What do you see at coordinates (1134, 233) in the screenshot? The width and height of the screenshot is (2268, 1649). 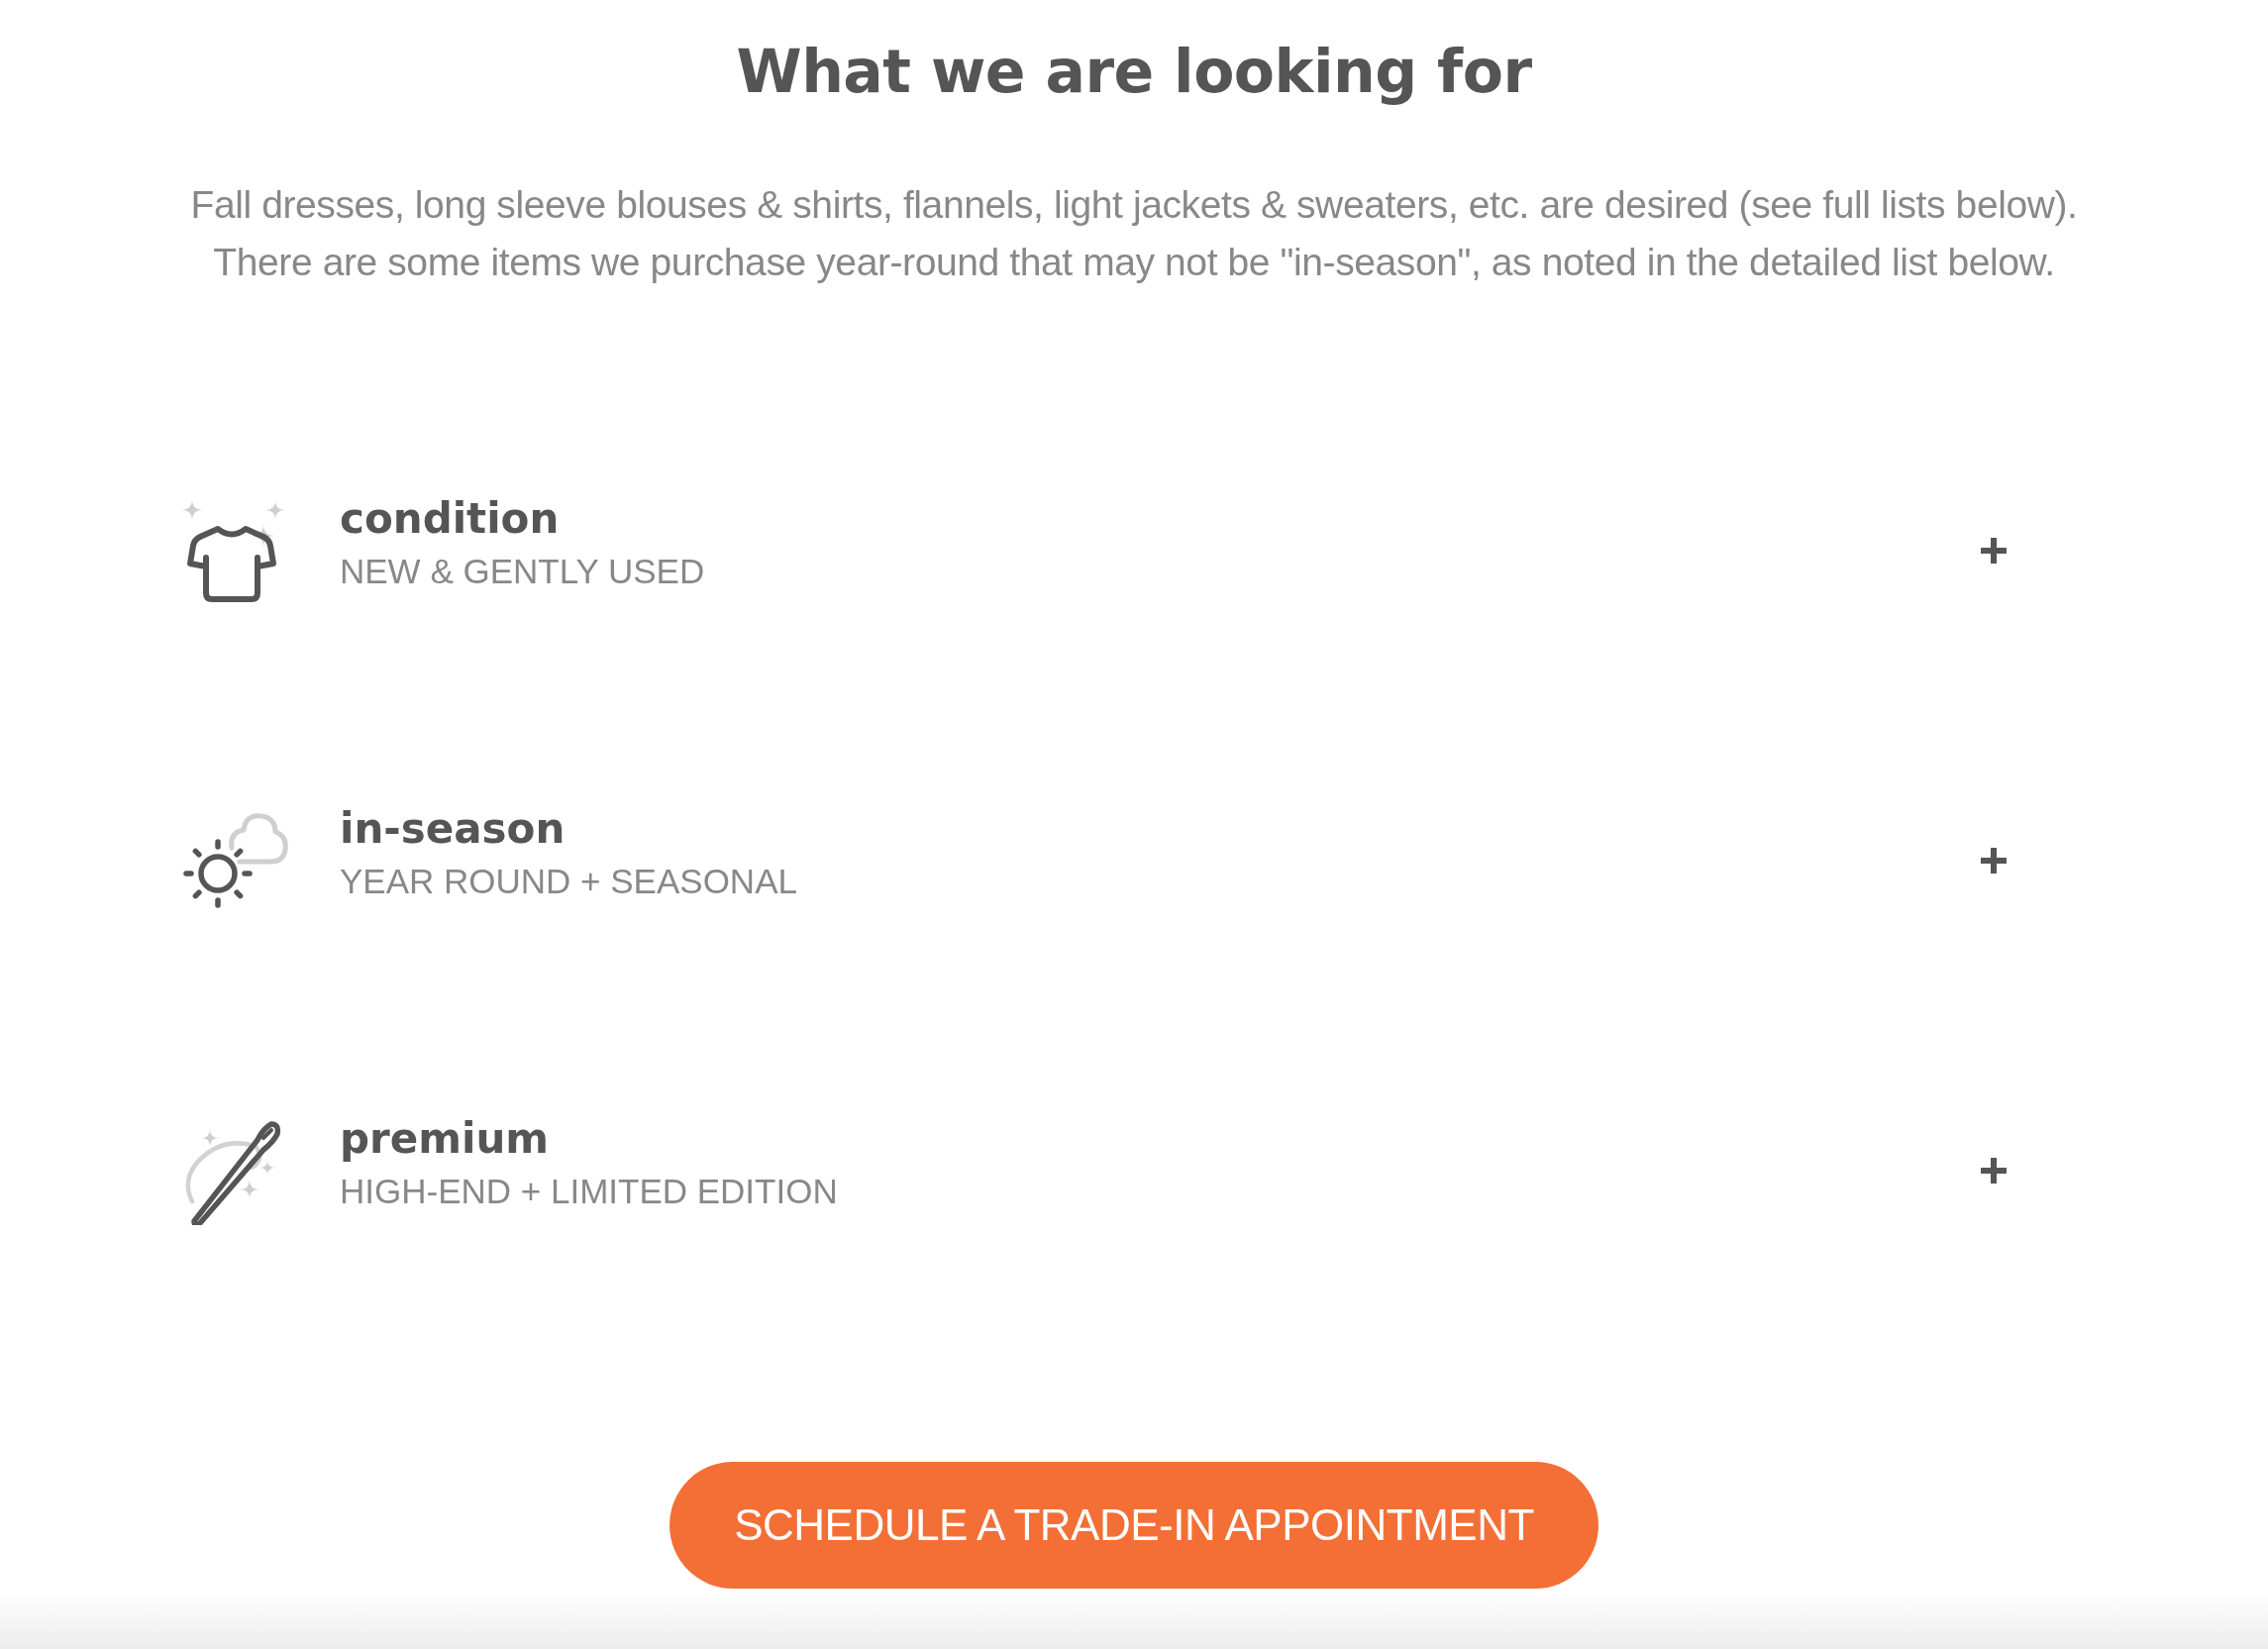 I see `intro-paragraph: Fall dresses, long sleeve blouses & shirts, flannels, light jackets & sweaters, etc. are desired (see full lists below). There are some items we purchase year-round that may not be "in-season", as noted in the detailed list below.` at bounding box center [1134, 233].